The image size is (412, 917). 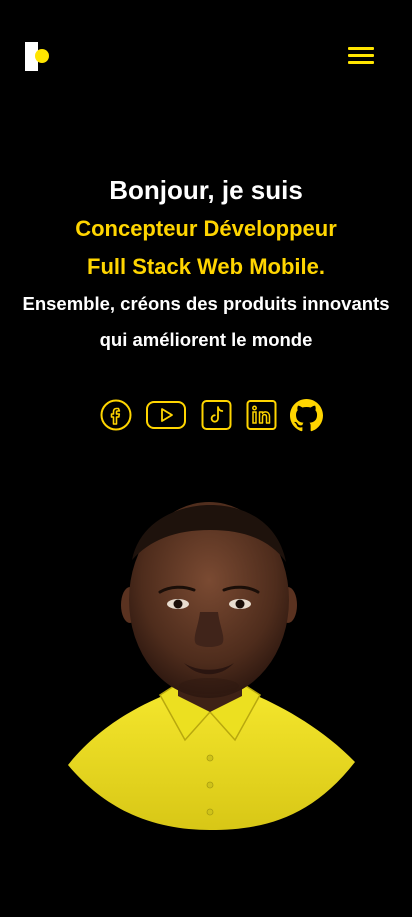 What do you see at coordinates (206, 190) in the screenshot?
I see `hero-greeting: Bonjour, je suis` at bounding box center [206, 190].